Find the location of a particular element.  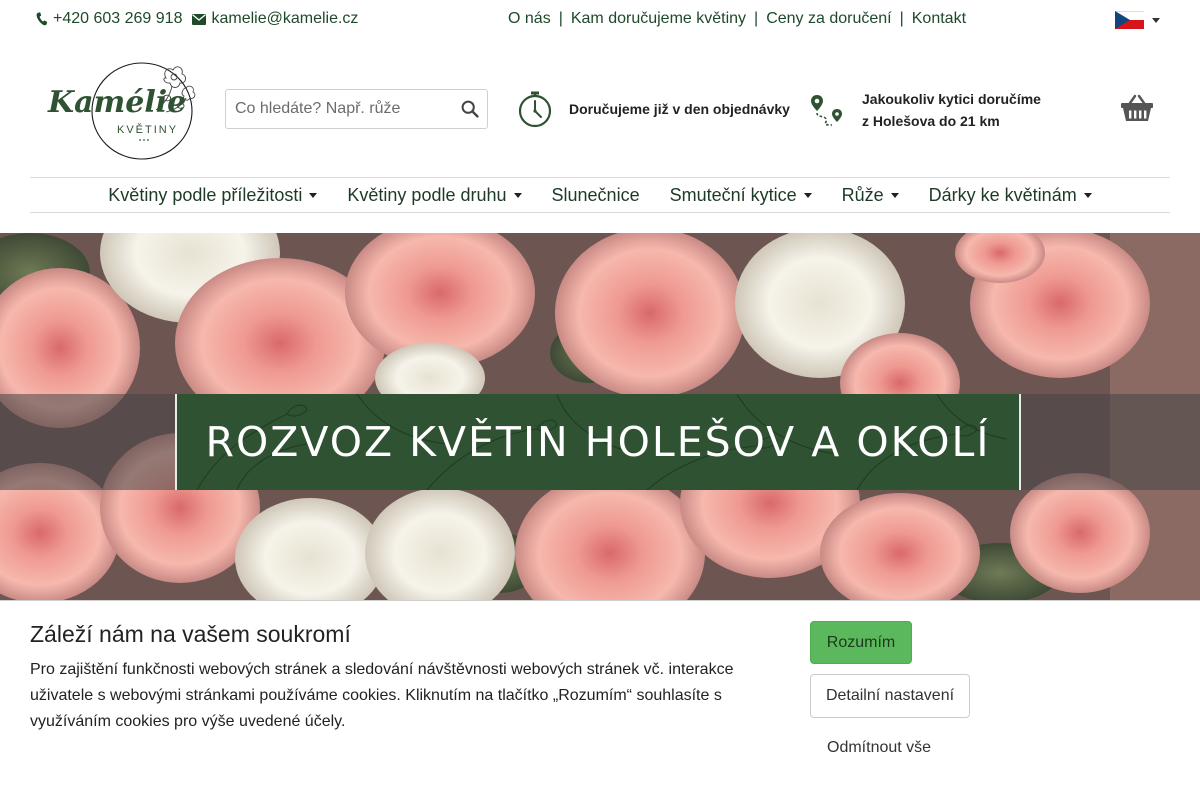

nav-item-smutecni-kytice: Smuteční kytice is located at coordinates (741, 195).